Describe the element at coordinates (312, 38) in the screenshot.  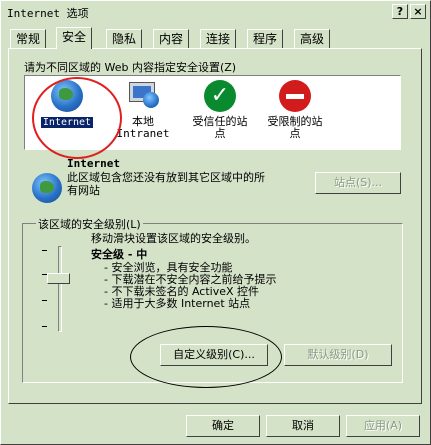
I see `tab-advanced: 高级` at that location.